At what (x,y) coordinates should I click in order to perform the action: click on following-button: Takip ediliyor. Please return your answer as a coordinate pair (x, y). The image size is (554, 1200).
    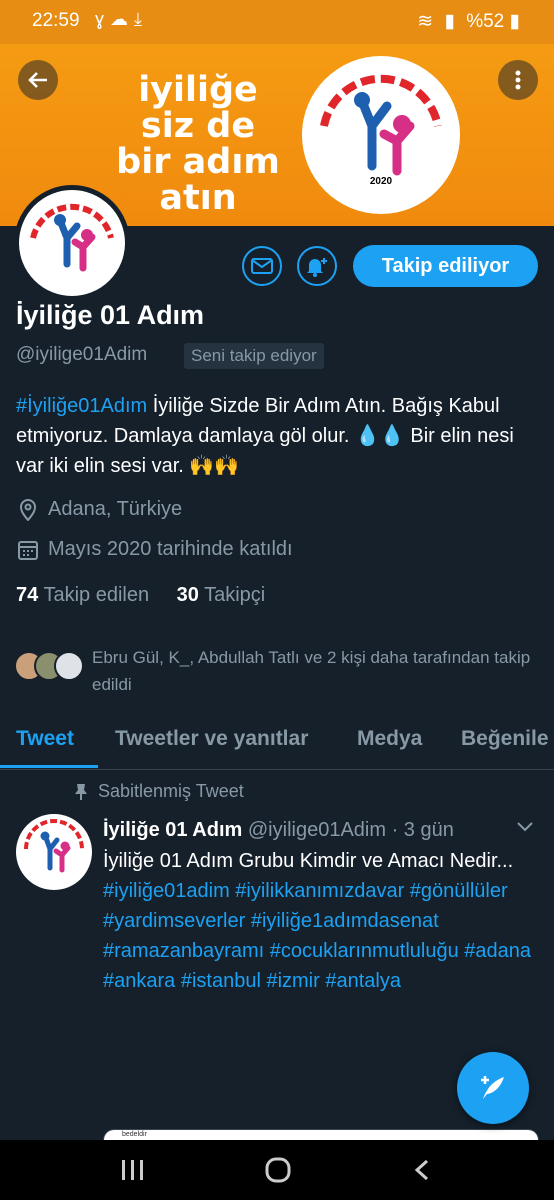
    Looking at the image, I should click on (445, 266).